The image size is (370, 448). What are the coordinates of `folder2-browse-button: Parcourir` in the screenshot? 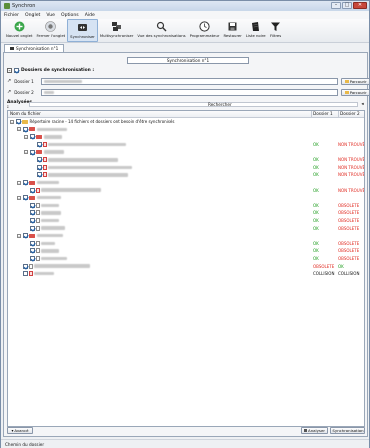 It's located at (355, 92).